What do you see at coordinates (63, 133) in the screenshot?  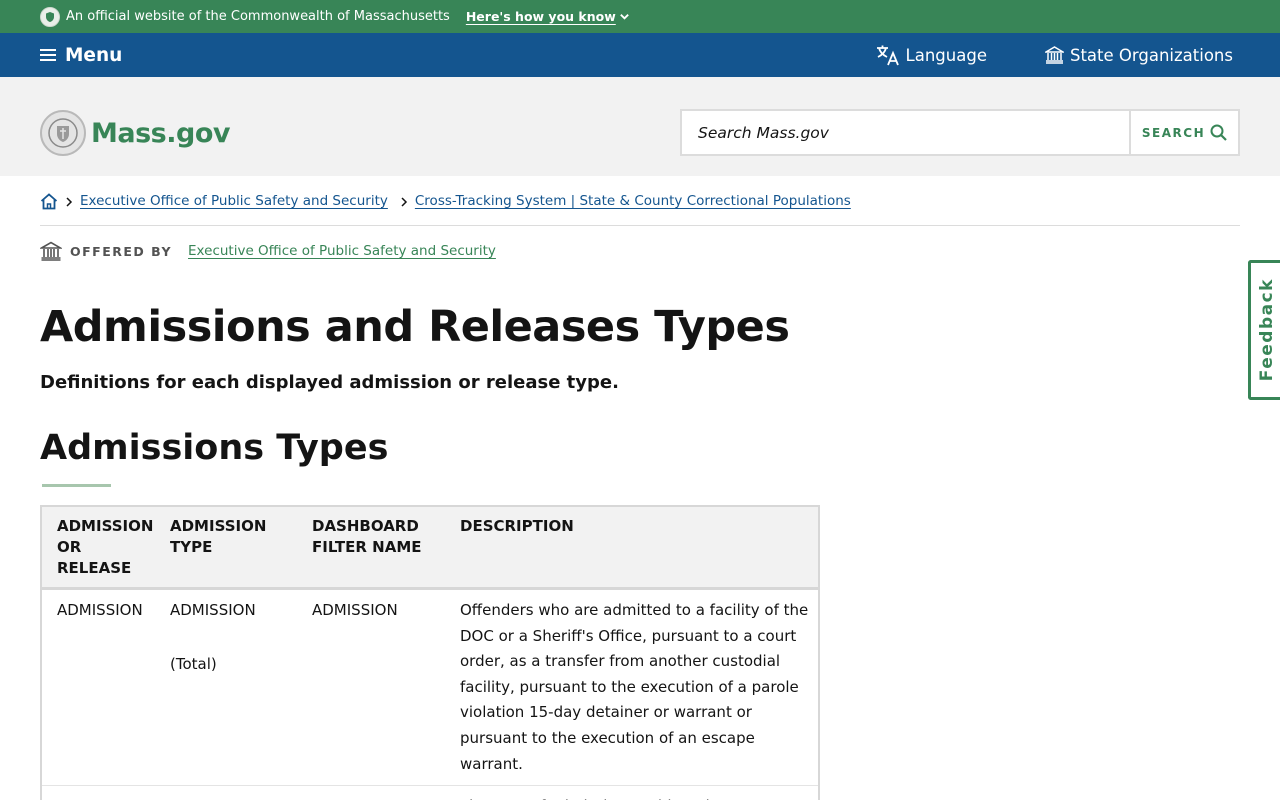 I see `massachusetts-seal-icon` at bounding box center [63, 133].